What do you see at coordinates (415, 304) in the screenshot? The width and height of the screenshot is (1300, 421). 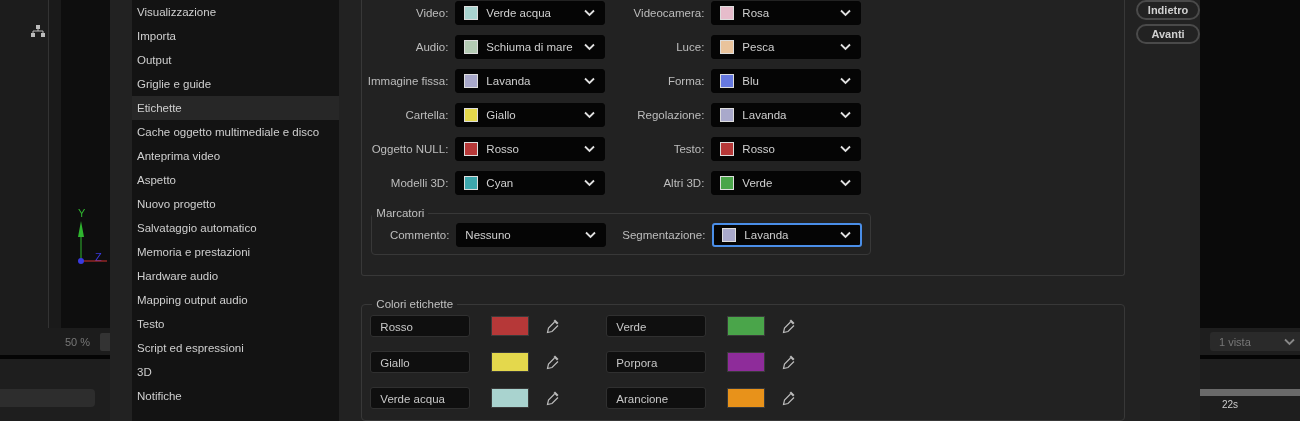 I see `group-title: Colori etichette` at bounding box center [415, 304].